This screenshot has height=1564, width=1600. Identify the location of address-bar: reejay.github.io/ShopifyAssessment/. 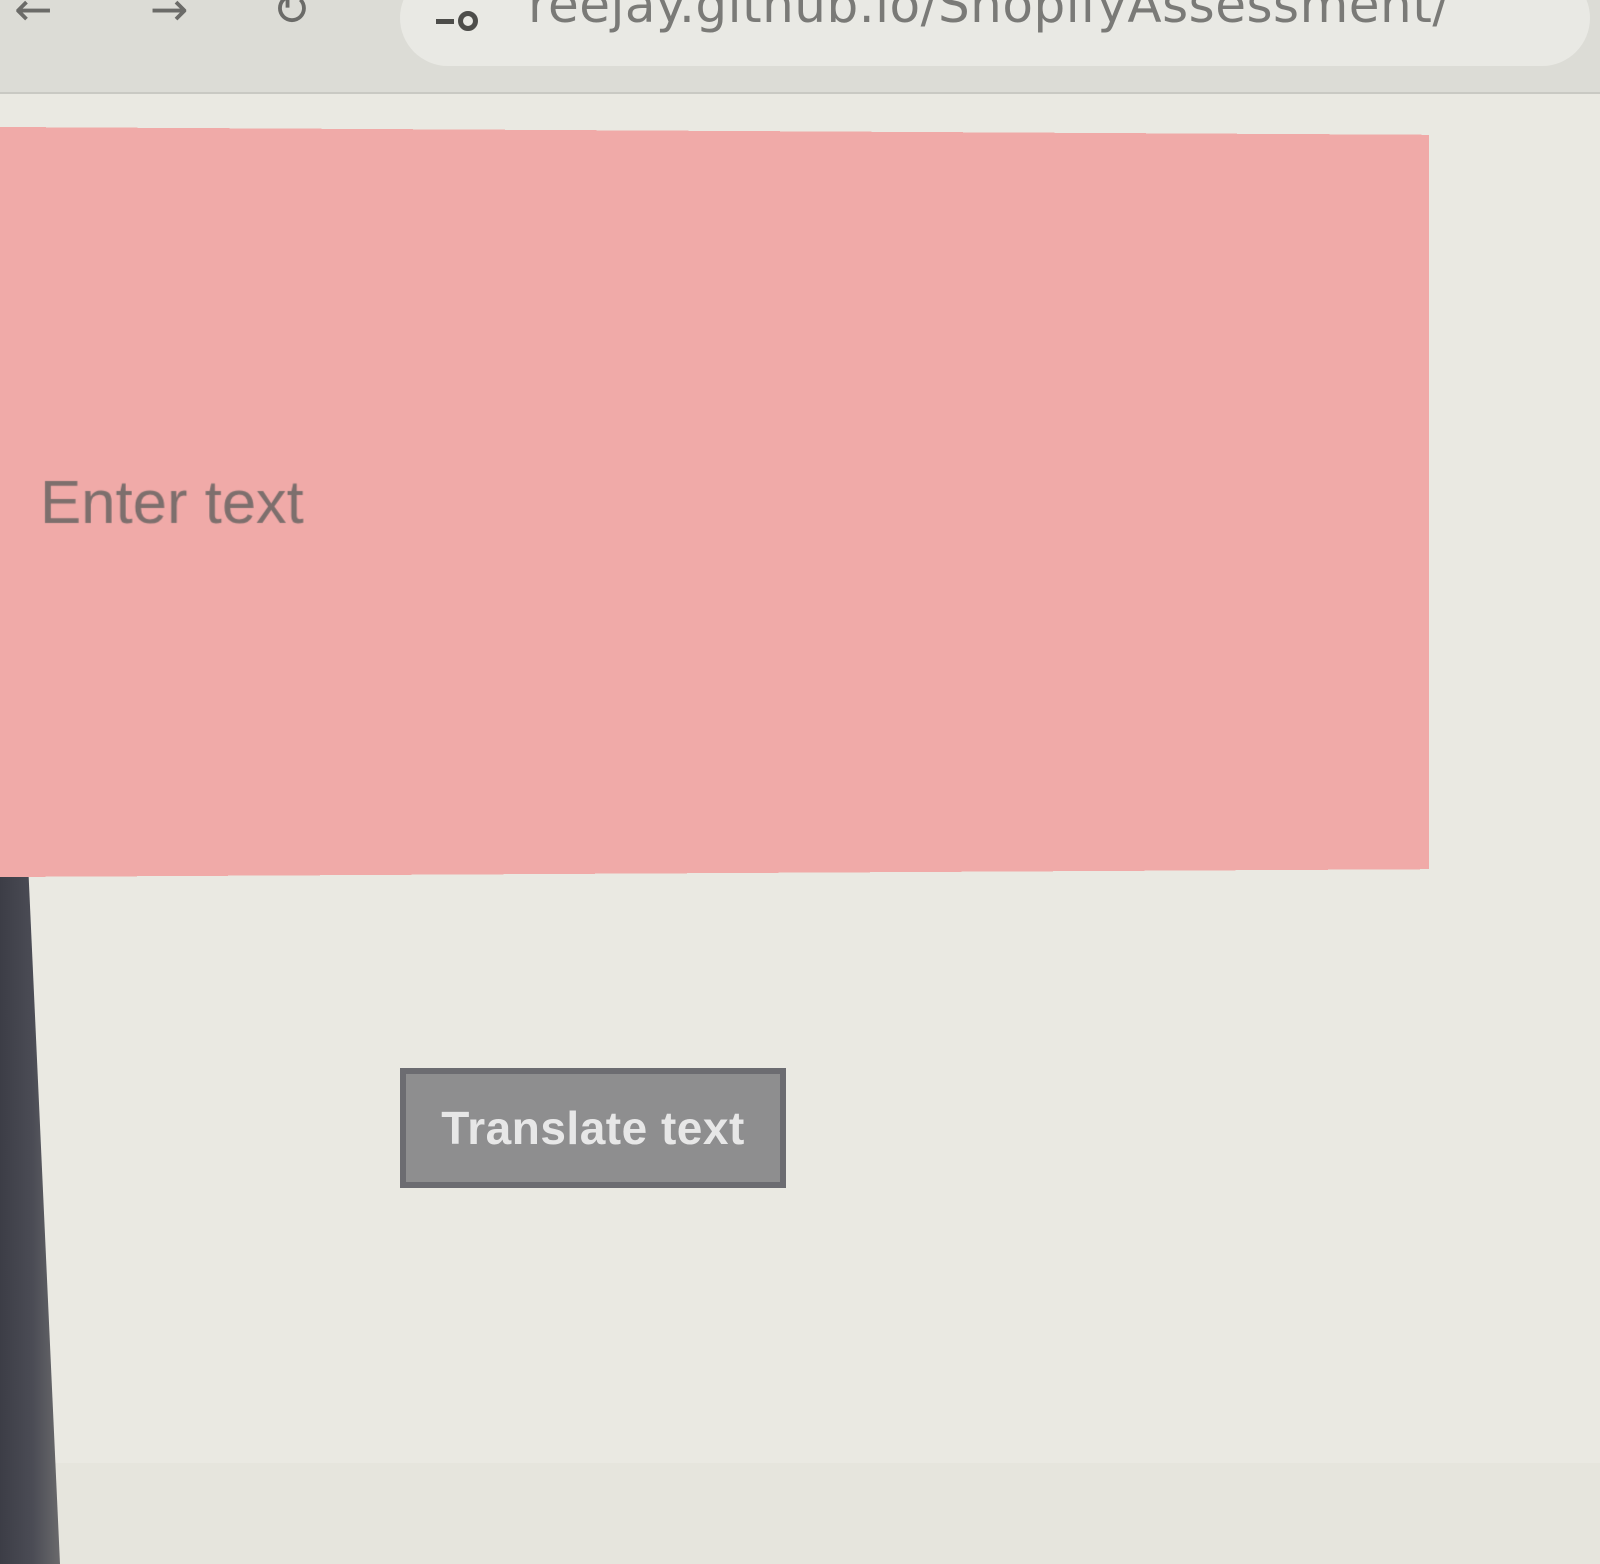
(995, 33).